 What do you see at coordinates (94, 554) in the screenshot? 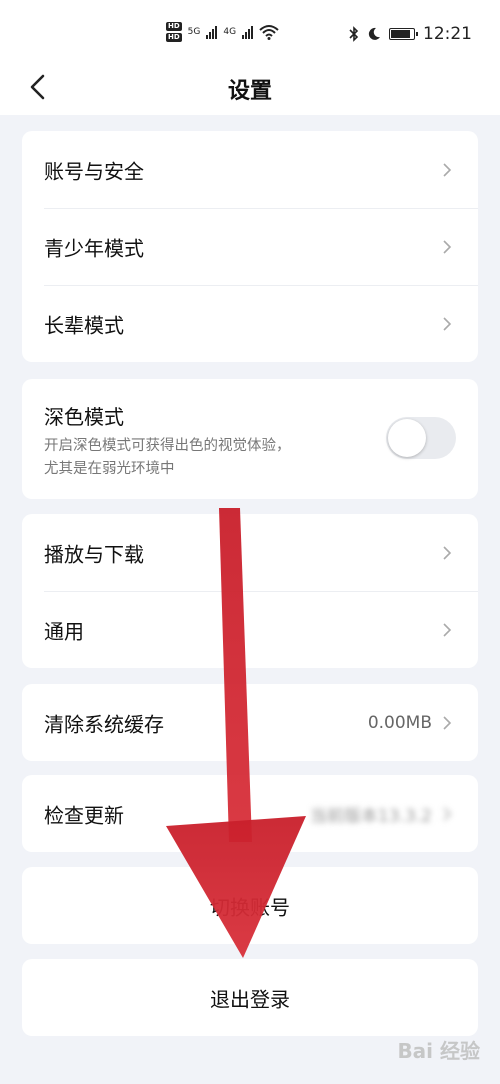
I see `row-label: 播放与下载` at bounding box center [94, 554].